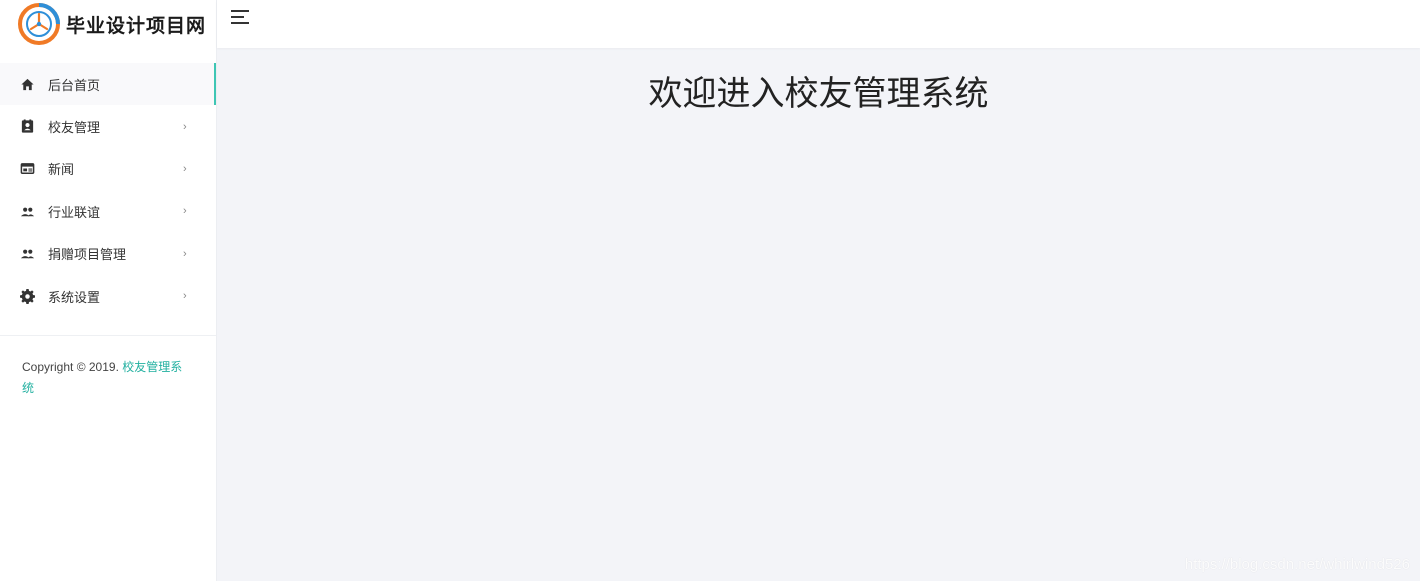  Describe the element at coordinates (72, 367) in the screenshot. I see `copyright-text: Copyright © 2019.` at that location.